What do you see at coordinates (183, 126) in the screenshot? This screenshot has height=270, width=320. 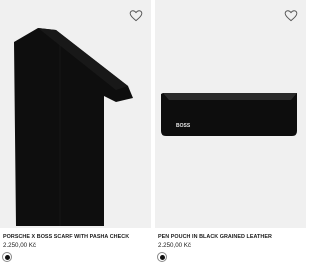 I see `brand-logo-text: BOSS` at bounding box center [183, 126].